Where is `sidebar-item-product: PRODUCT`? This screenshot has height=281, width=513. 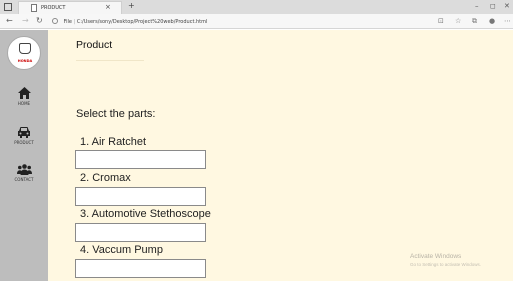
sidebar-item-product: PRODUCT is located at coordinates (24, 135).